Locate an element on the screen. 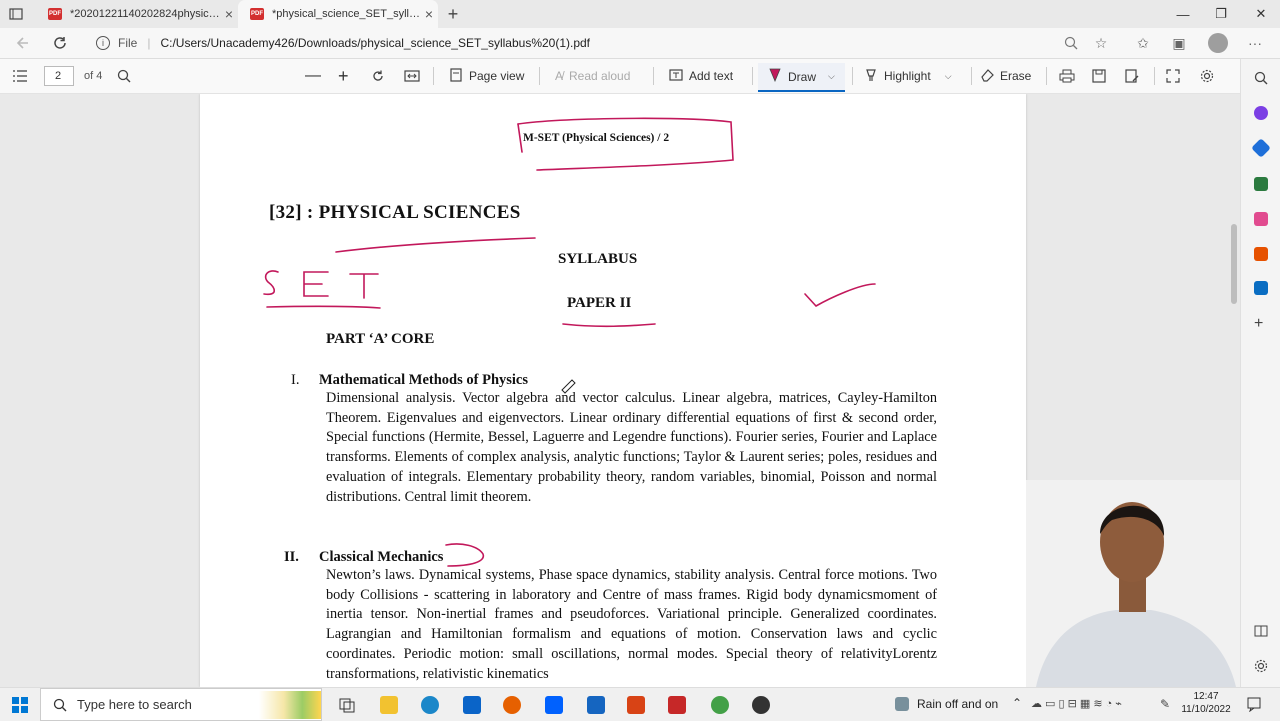  read-aloud-button: A͏̸ Read aloud is located at coordinates (592, 76).